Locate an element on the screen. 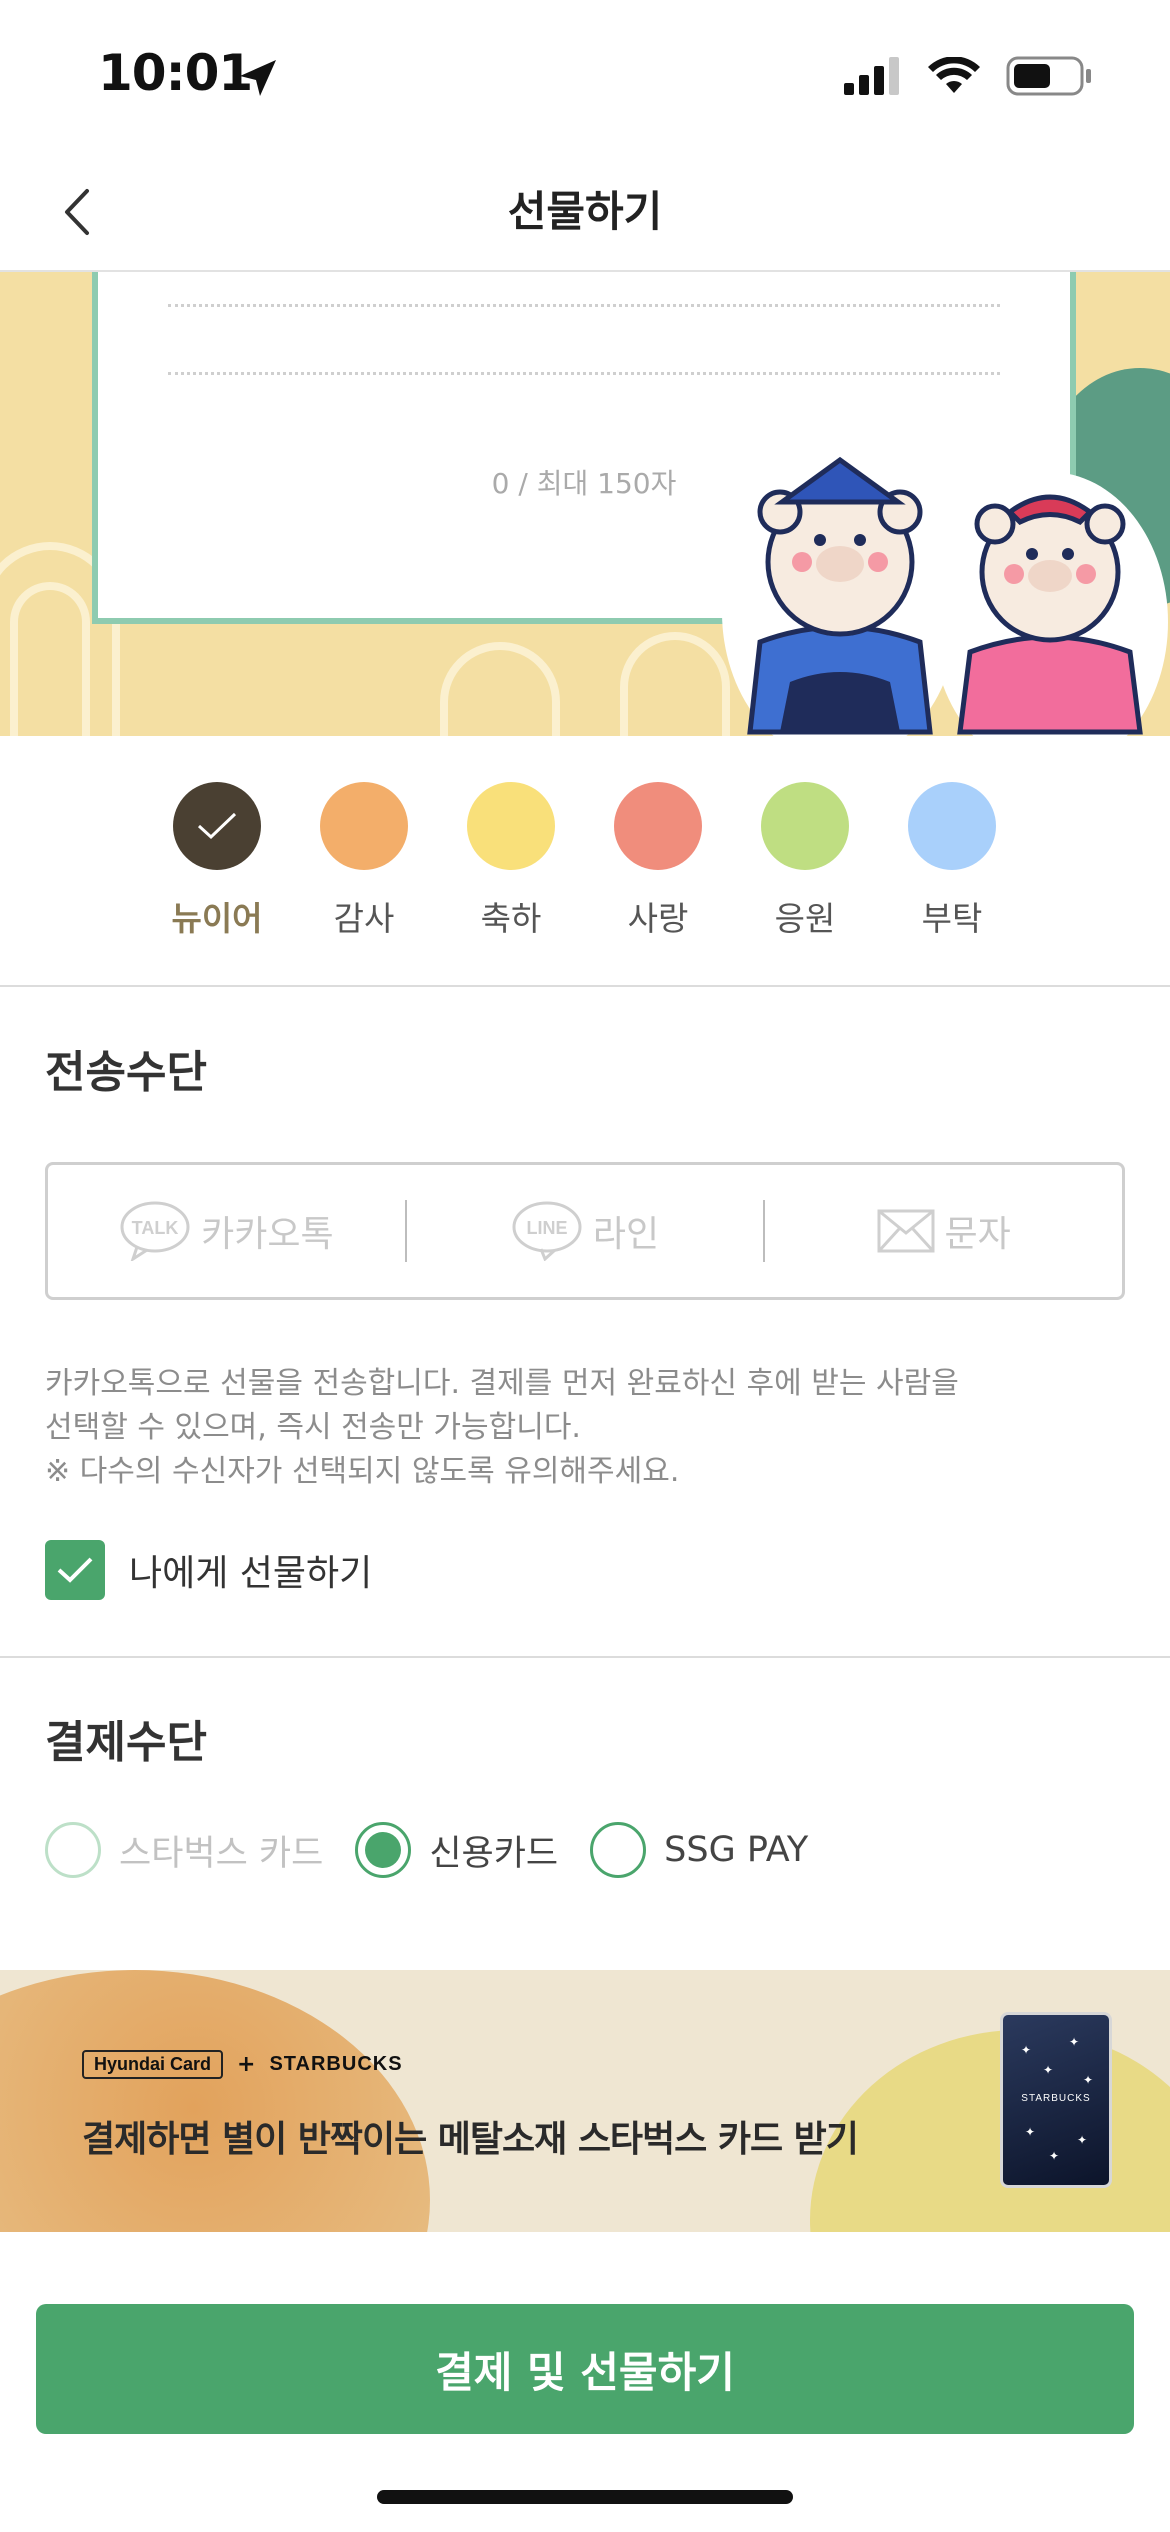 This screenshot has width=1170, height=2532. talk-icon: TALK is located at coordinates (155, 1231).